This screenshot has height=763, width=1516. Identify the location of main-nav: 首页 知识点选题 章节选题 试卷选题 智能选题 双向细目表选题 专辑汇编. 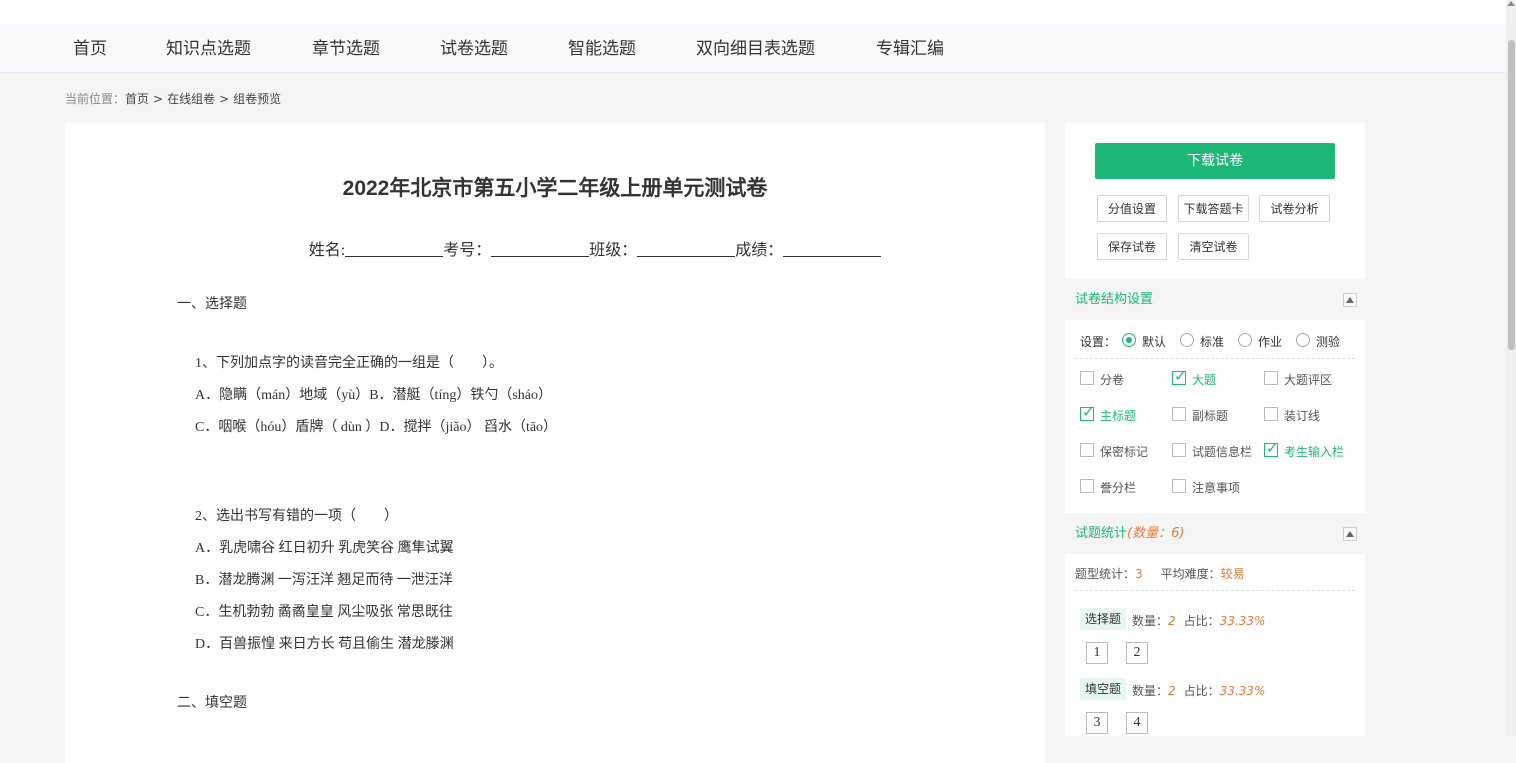
(753, 48).